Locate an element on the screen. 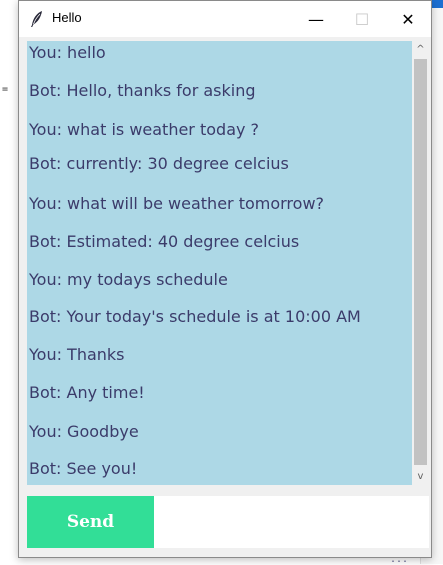 This screenshot has width=443, height=565. maximize-button: ☐ is located at coordinates (362, 19).